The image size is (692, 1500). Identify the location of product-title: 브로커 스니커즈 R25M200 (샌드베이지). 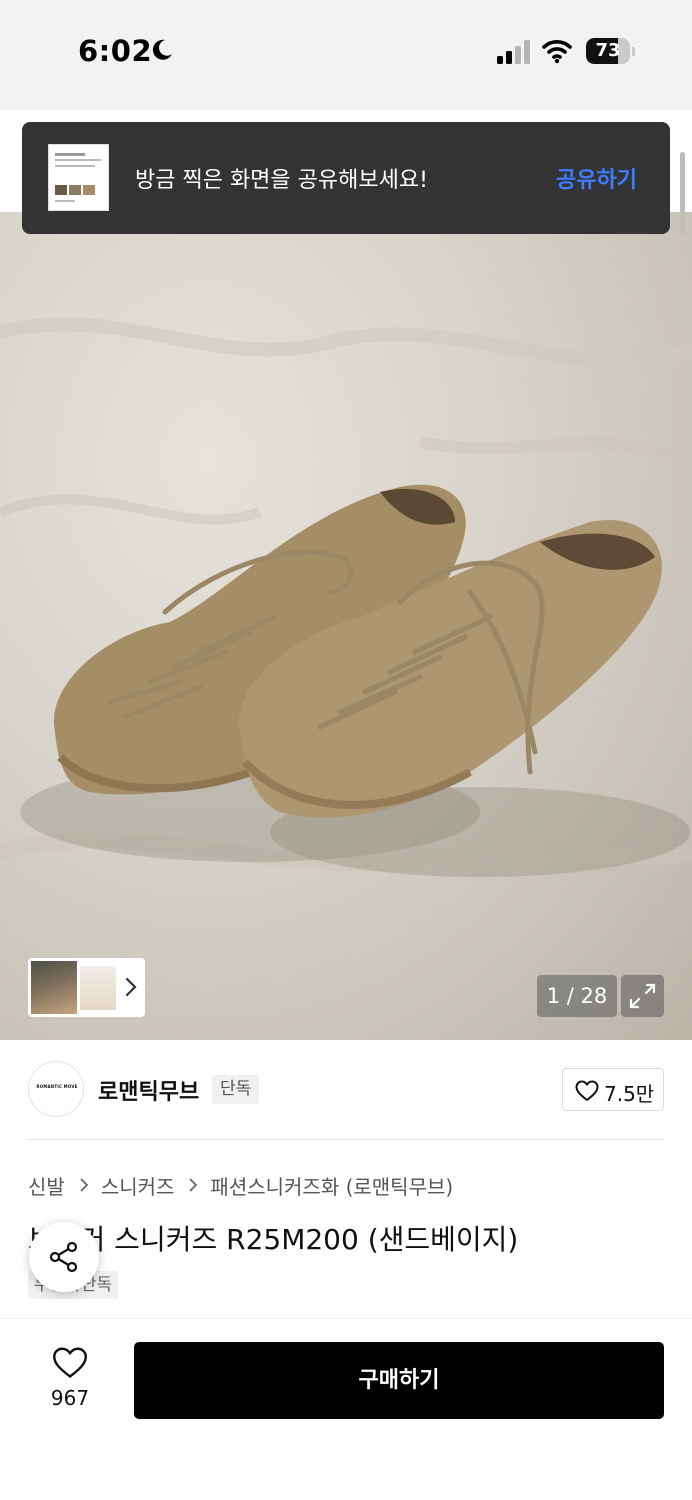
(273, 1239).